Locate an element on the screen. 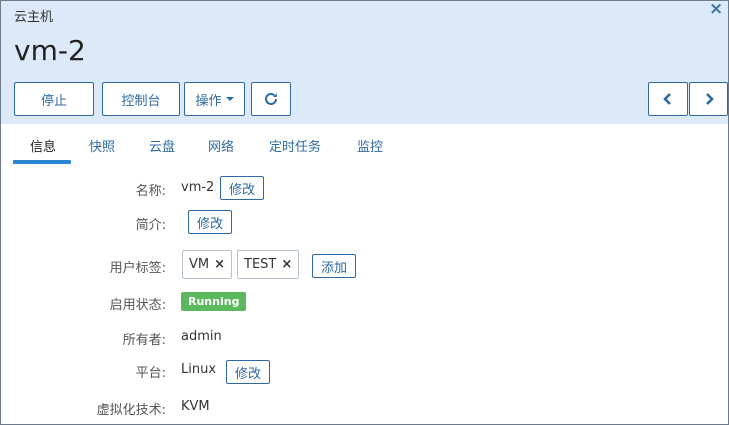 This screenshot has width=729, height=425. chevron-left-icon is located at coordinates (667, 99).